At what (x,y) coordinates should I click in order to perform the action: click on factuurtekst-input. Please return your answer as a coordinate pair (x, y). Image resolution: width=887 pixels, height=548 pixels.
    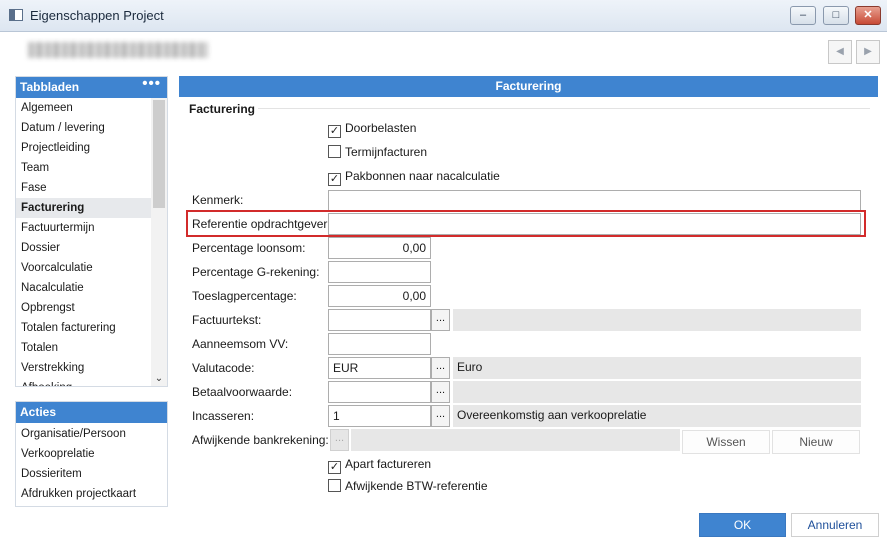
    Looking at the image, I should click on (379, 320).